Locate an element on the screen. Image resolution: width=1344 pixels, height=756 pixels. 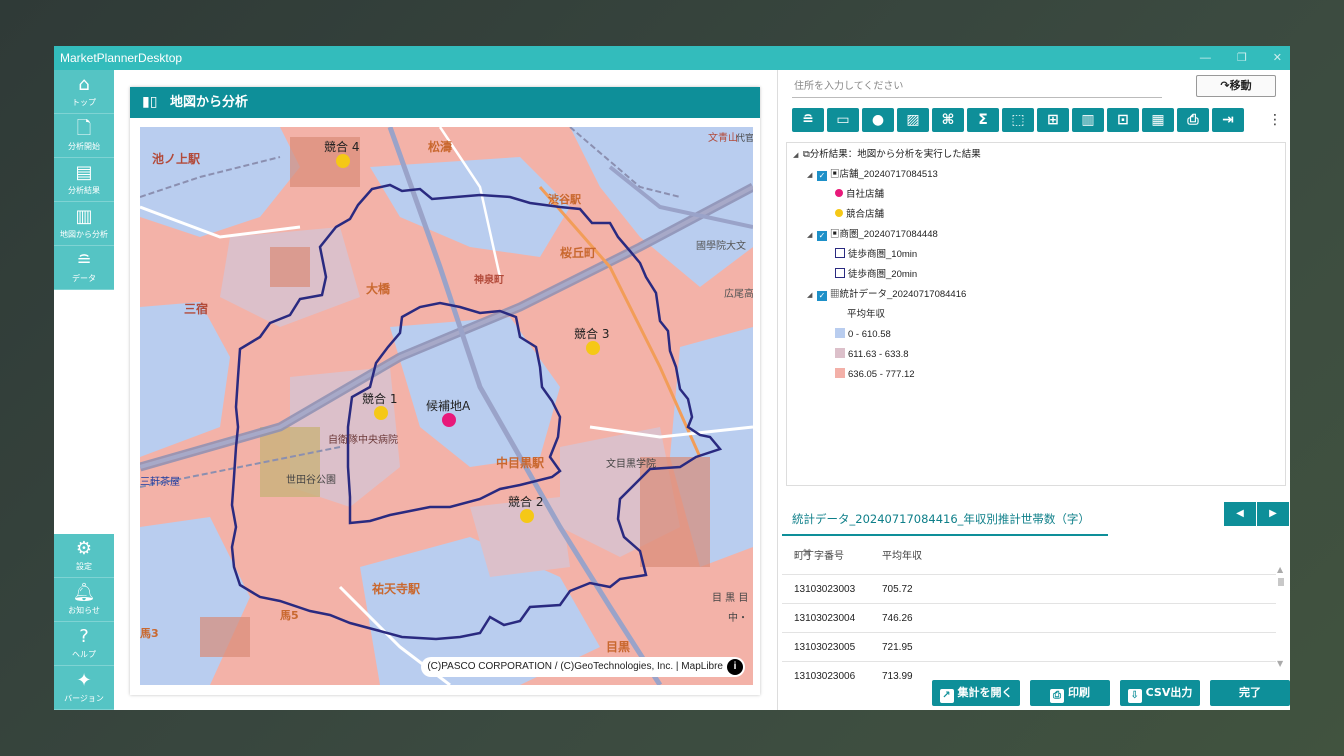
tree-label: 競合店舗 is located at coordinates (865, 214).